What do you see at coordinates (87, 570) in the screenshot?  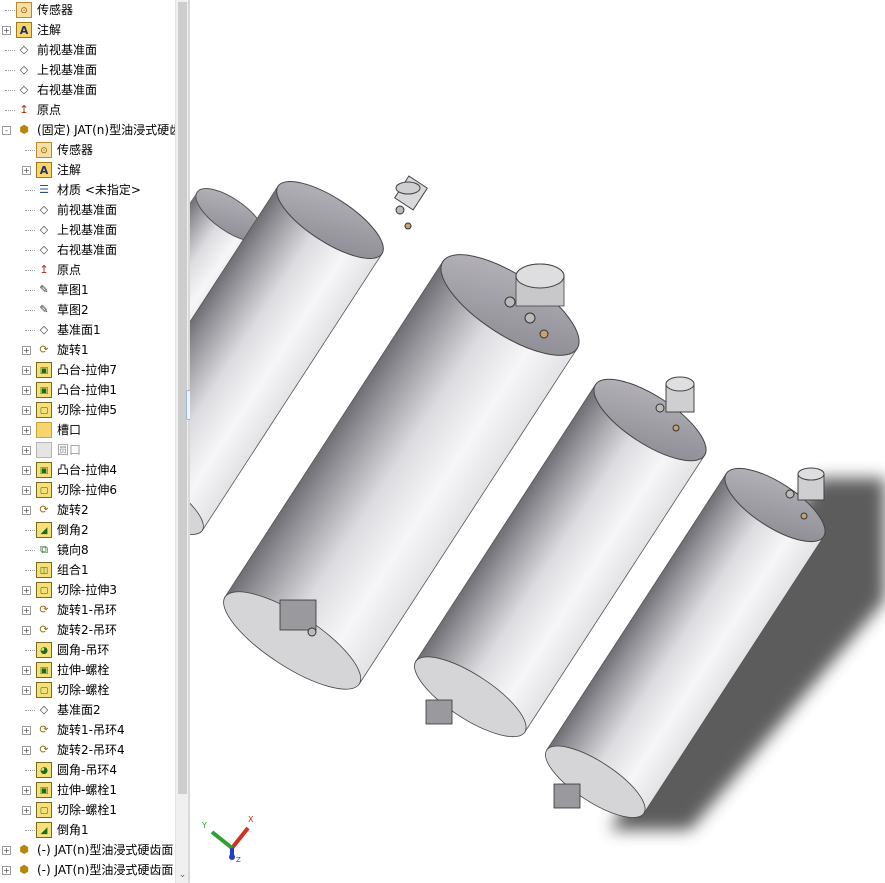 I see `tree-item: ◫ 组合1` at bounding box center [87, 570].